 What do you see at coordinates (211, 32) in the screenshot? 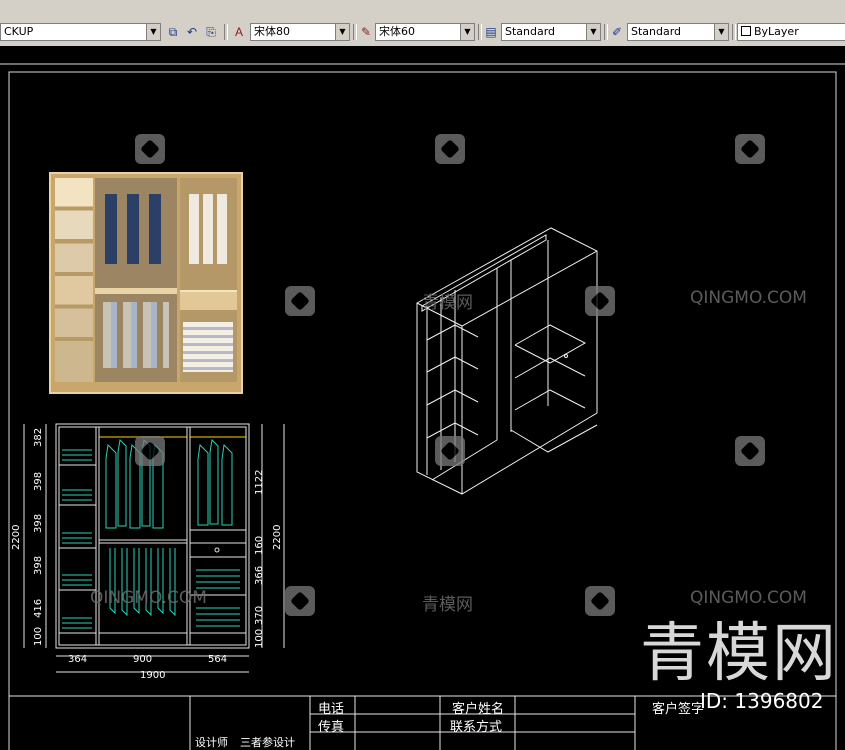
I see `layer-match-icon: ⎘` at bounding box center [211, 32].